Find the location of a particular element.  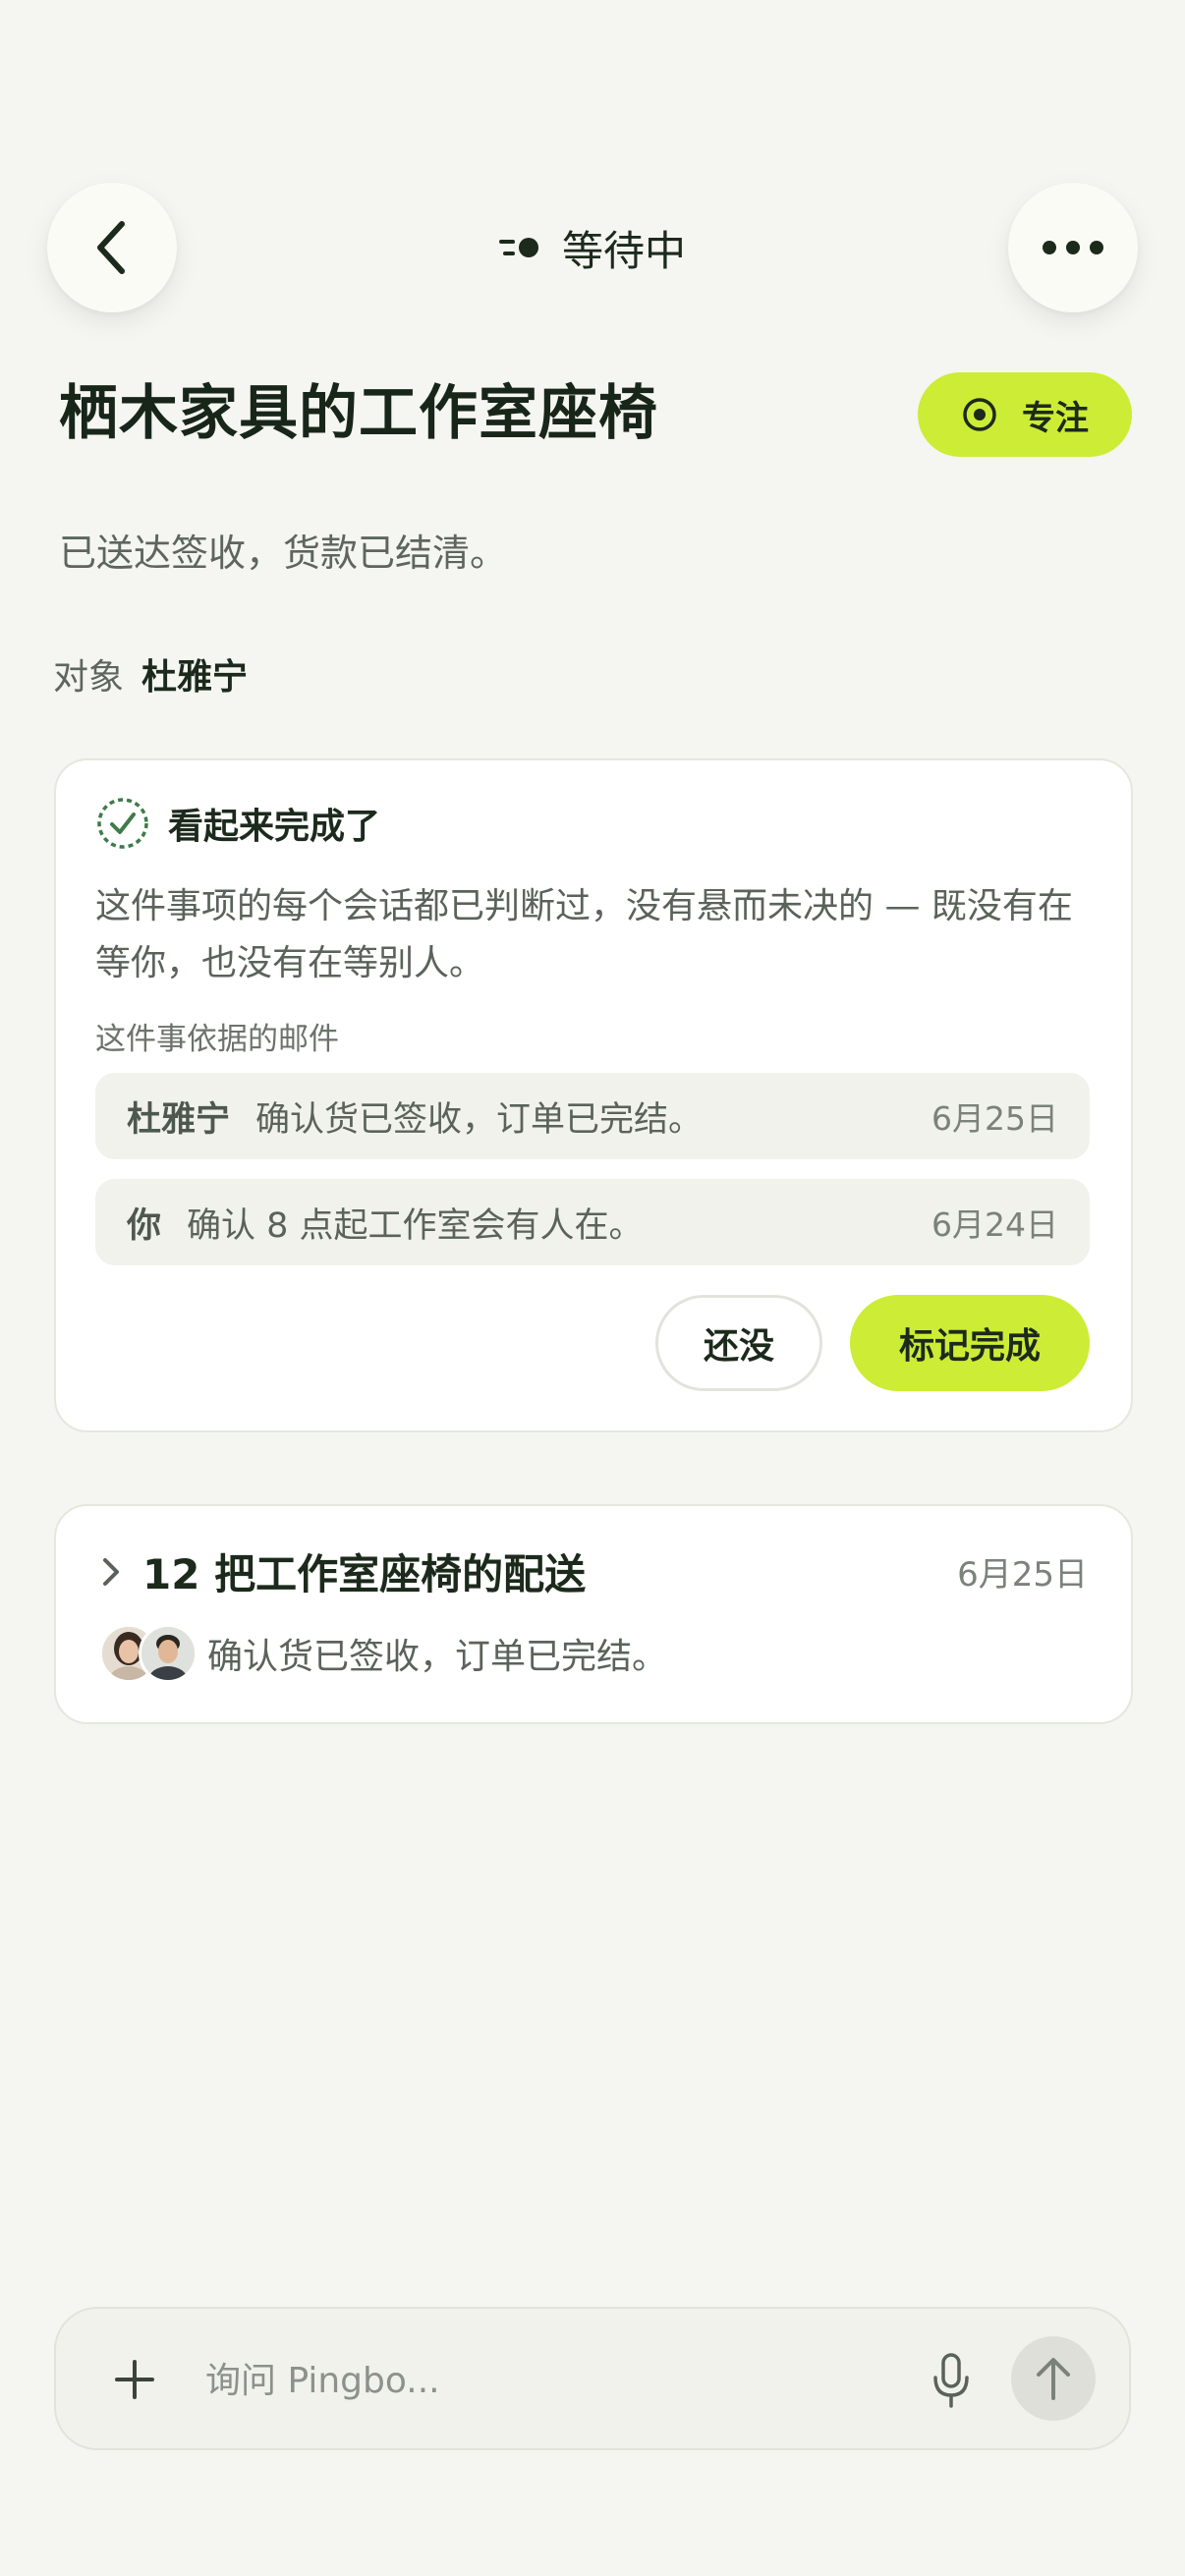

mark-done-button: 标记完成 is located at coordinates (970, 1343).